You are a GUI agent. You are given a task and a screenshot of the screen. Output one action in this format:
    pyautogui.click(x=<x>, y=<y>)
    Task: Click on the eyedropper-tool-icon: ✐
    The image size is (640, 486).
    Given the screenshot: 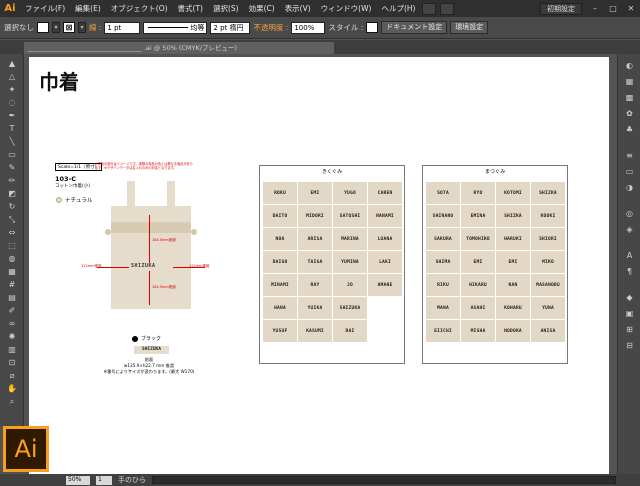 What is the action you would take?
    pyautogui.click(x=12, y=310)
    